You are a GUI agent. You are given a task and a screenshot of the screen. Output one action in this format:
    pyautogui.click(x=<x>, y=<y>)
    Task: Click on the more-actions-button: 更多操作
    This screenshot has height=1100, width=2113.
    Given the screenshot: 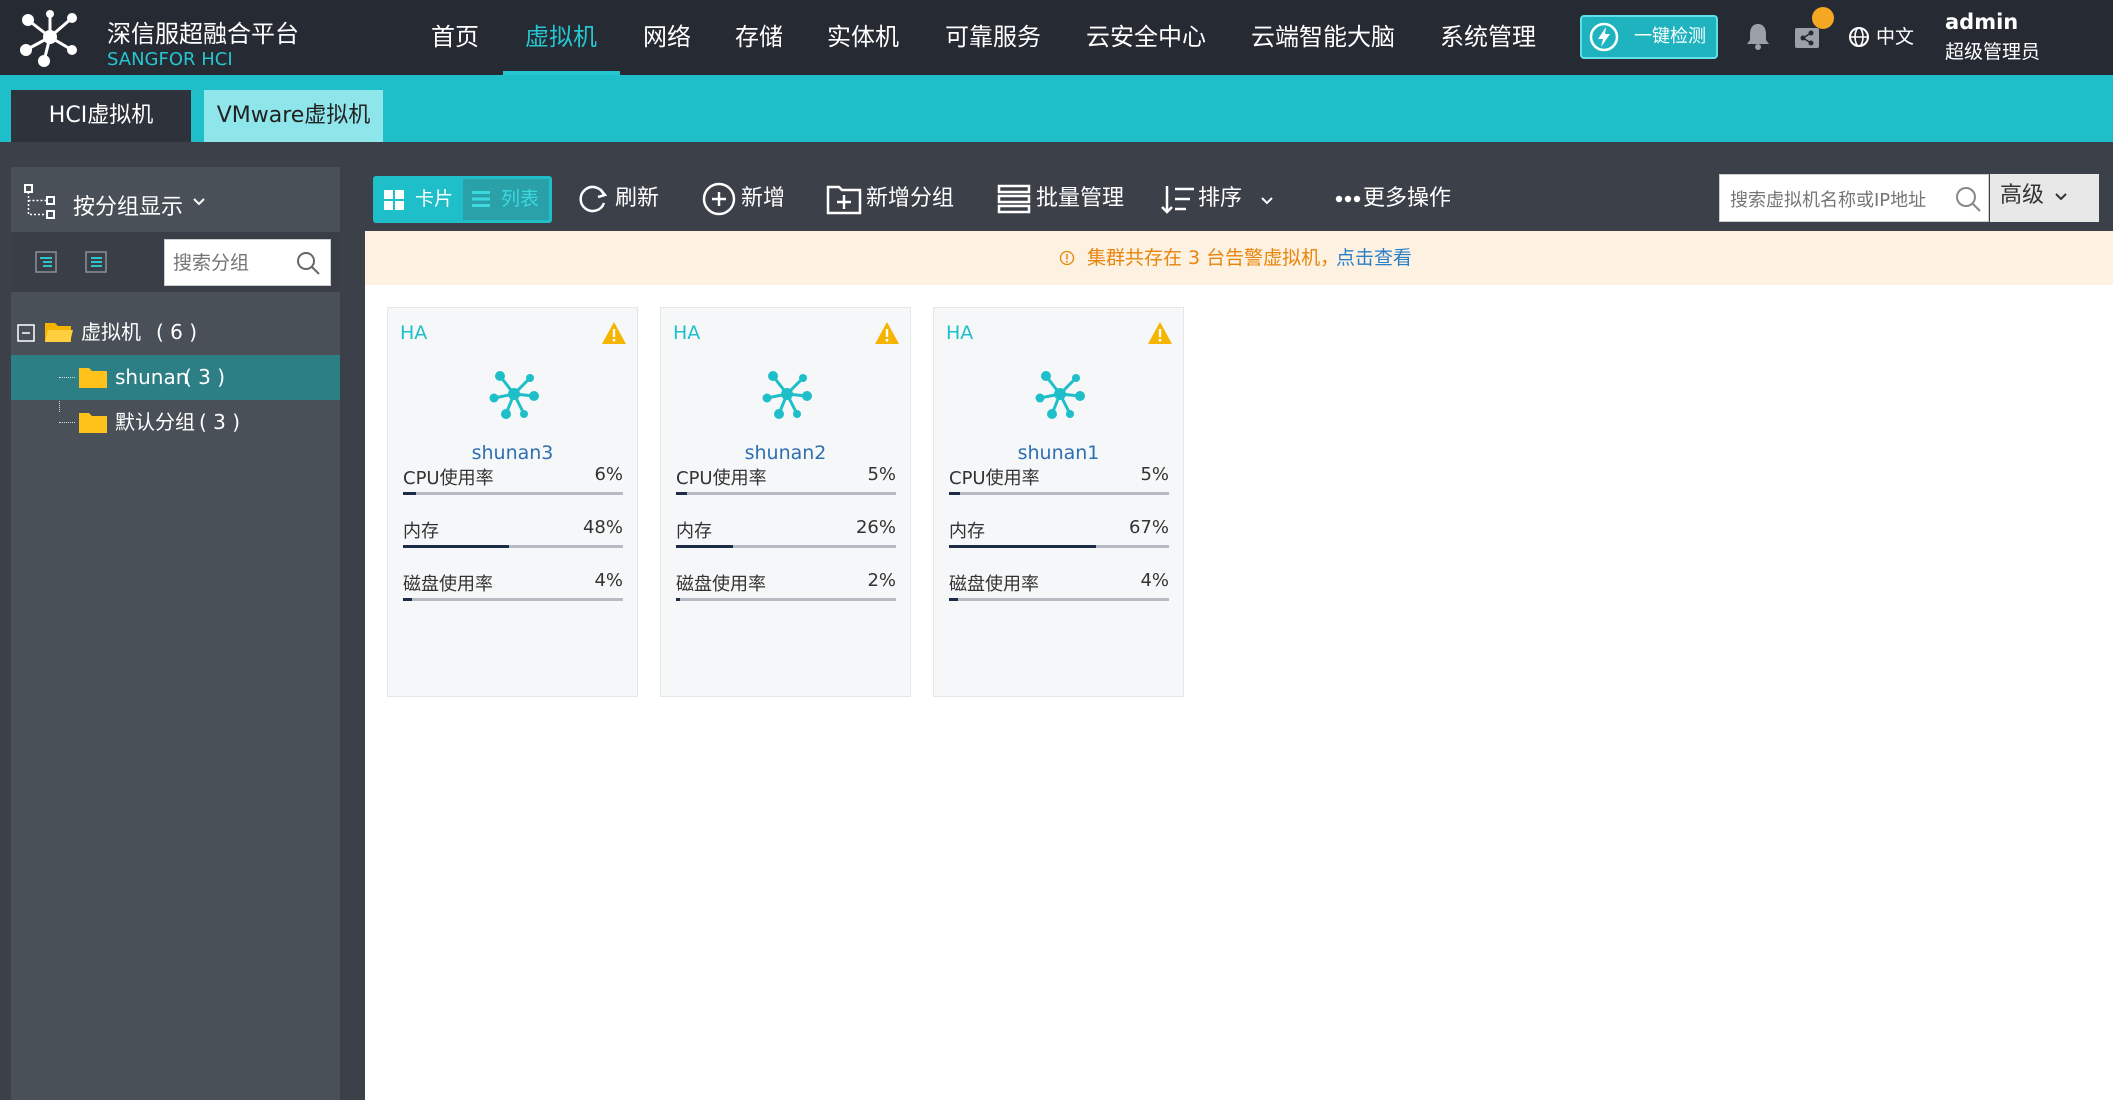 What is the action you would take?
    pyautogui.click(x=1400, y=199)
    